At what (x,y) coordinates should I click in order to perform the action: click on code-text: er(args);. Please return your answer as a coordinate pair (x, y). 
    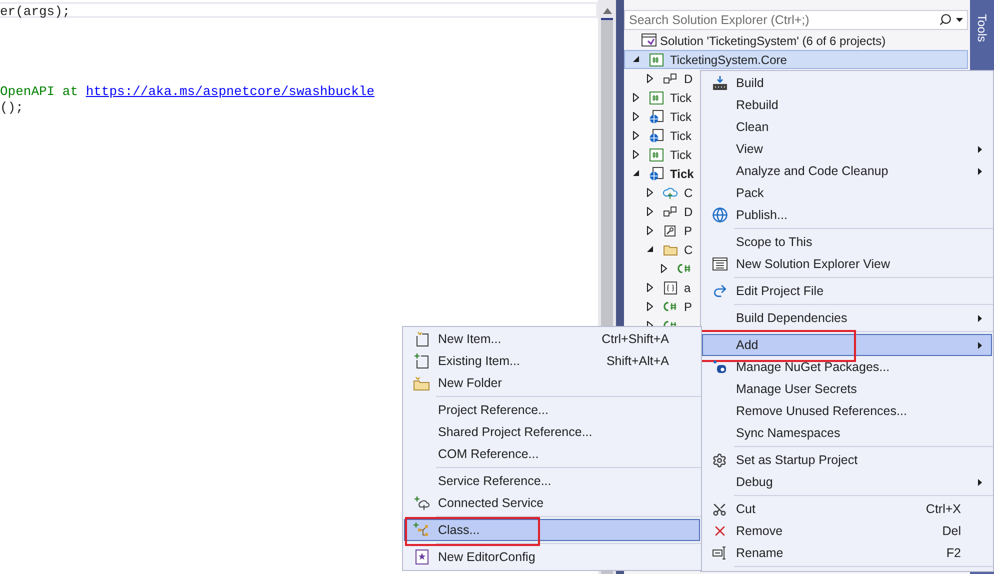
    Looking at the image, I should click on (35, 11).